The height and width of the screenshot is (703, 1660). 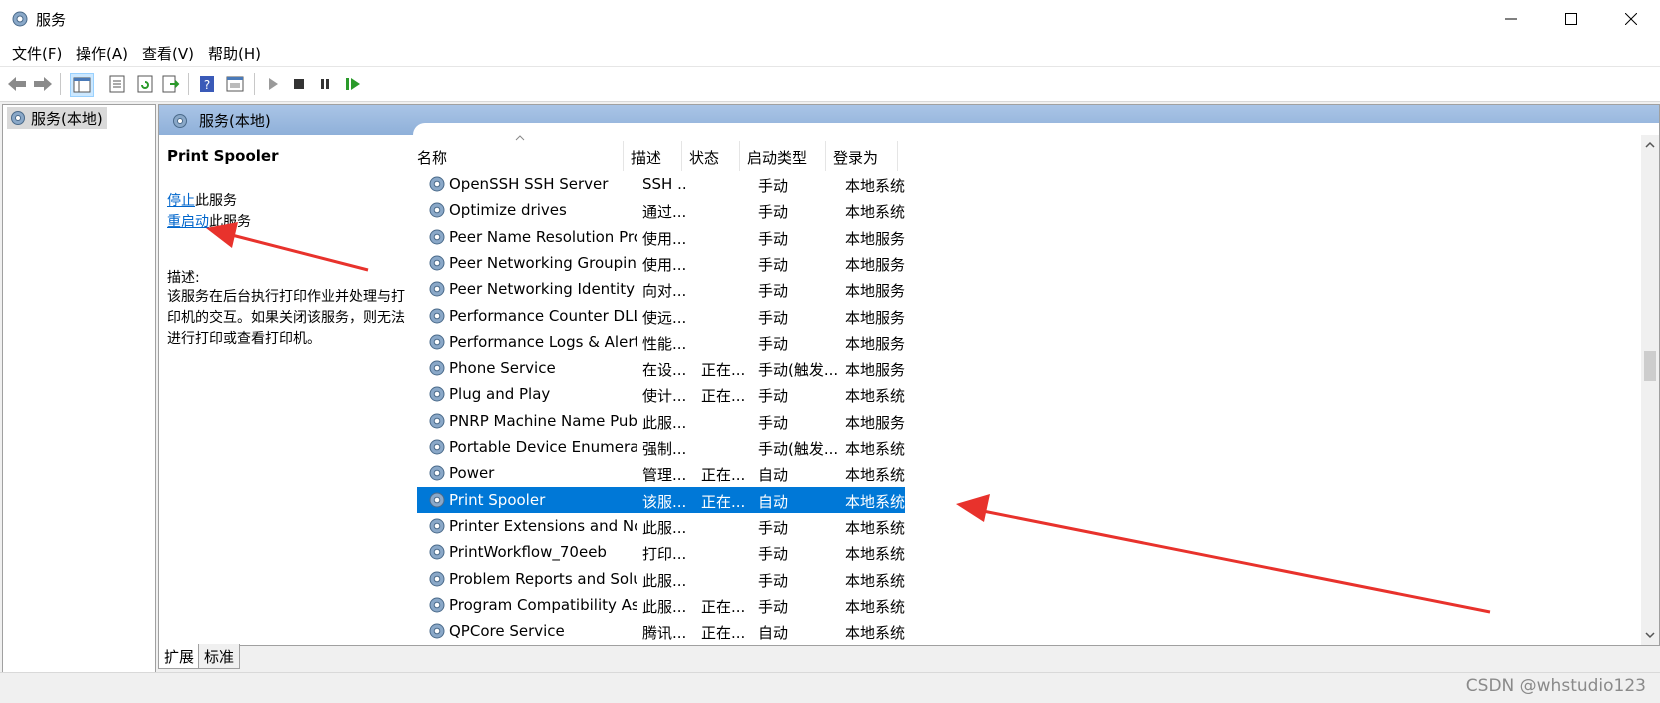 I want to click on menu-help: 帮助(H), so click(x=234, y=53).